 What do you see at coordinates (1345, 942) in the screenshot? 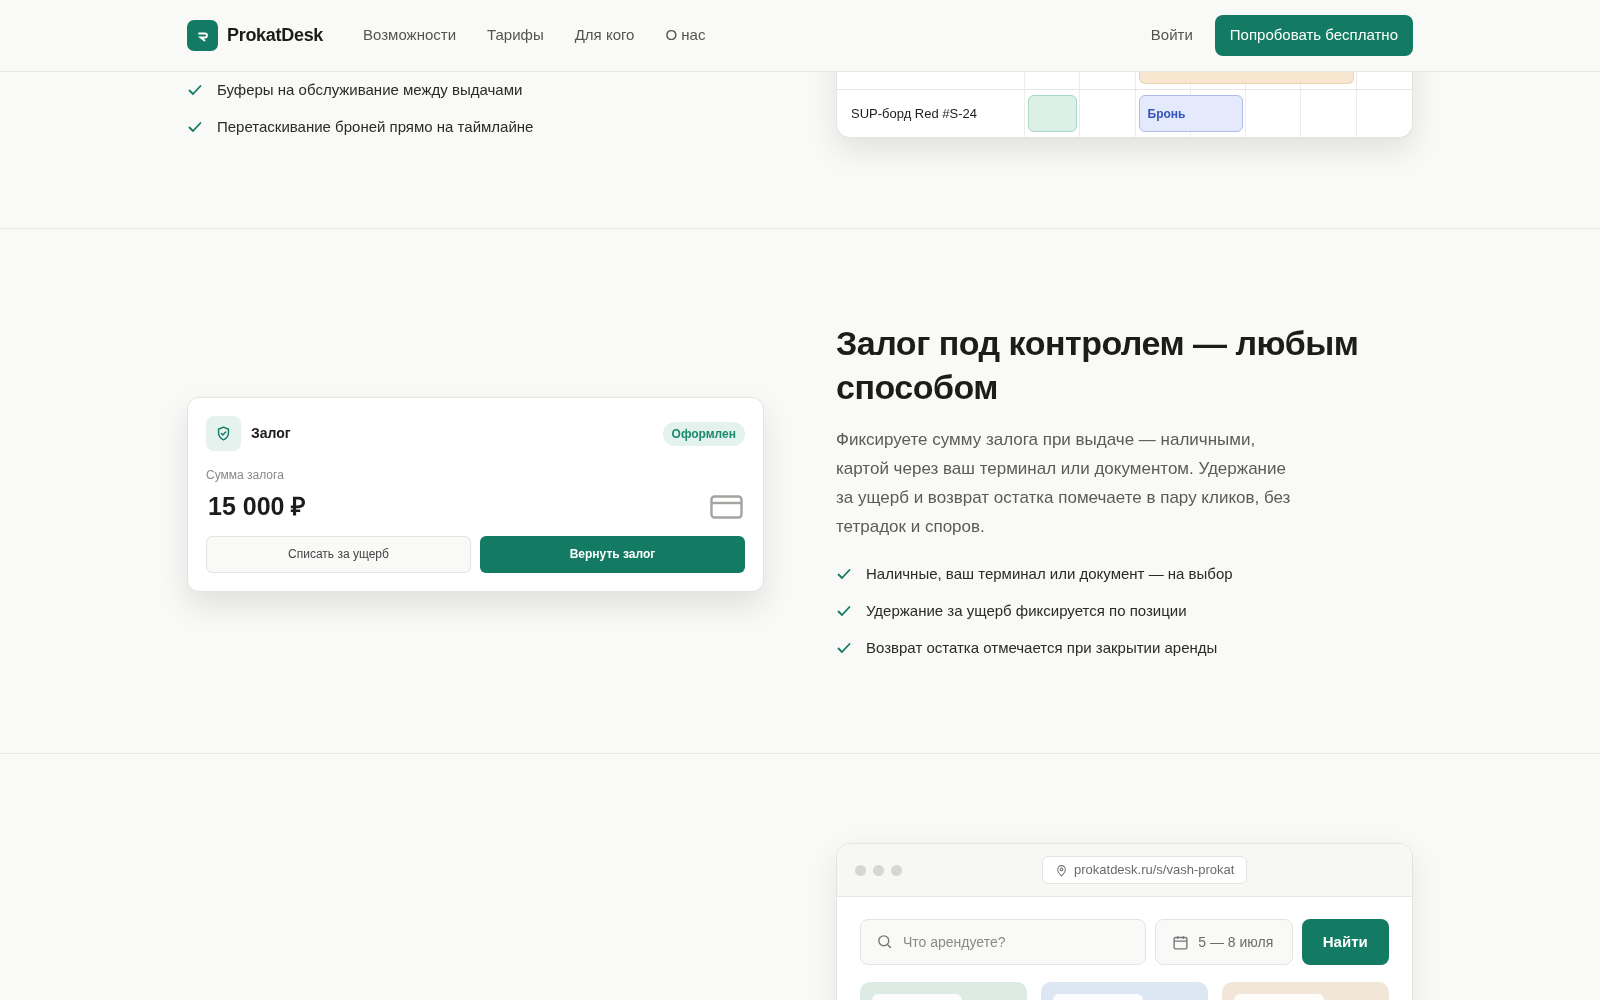
I see `find-button: Найти` at bounding box center [1345, 942].